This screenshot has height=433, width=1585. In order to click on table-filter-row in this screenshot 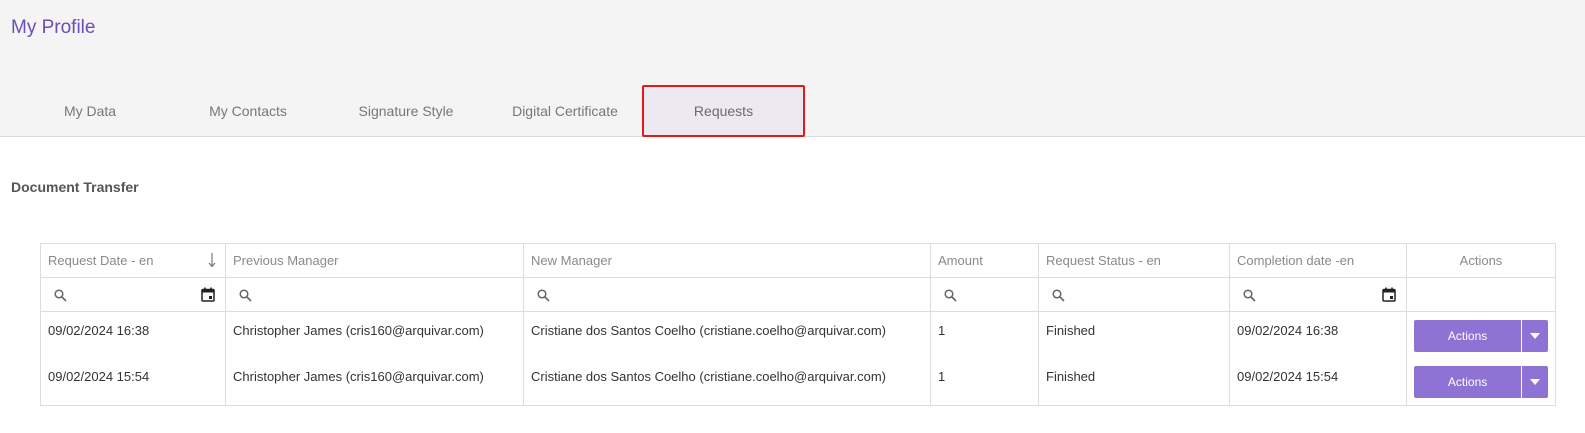, I will do `click(798, 295)`.